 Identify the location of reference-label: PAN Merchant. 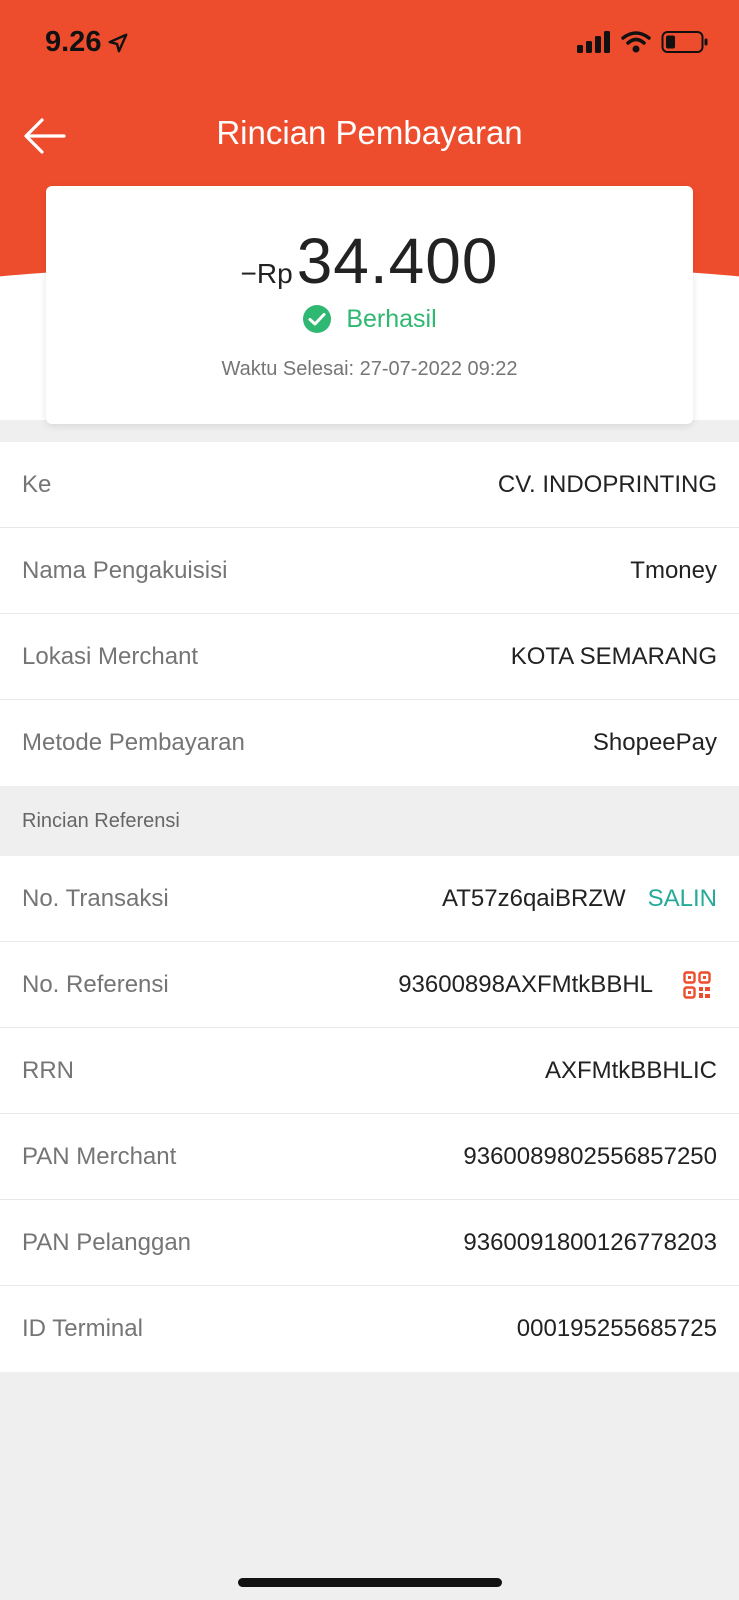
(99, 1156).